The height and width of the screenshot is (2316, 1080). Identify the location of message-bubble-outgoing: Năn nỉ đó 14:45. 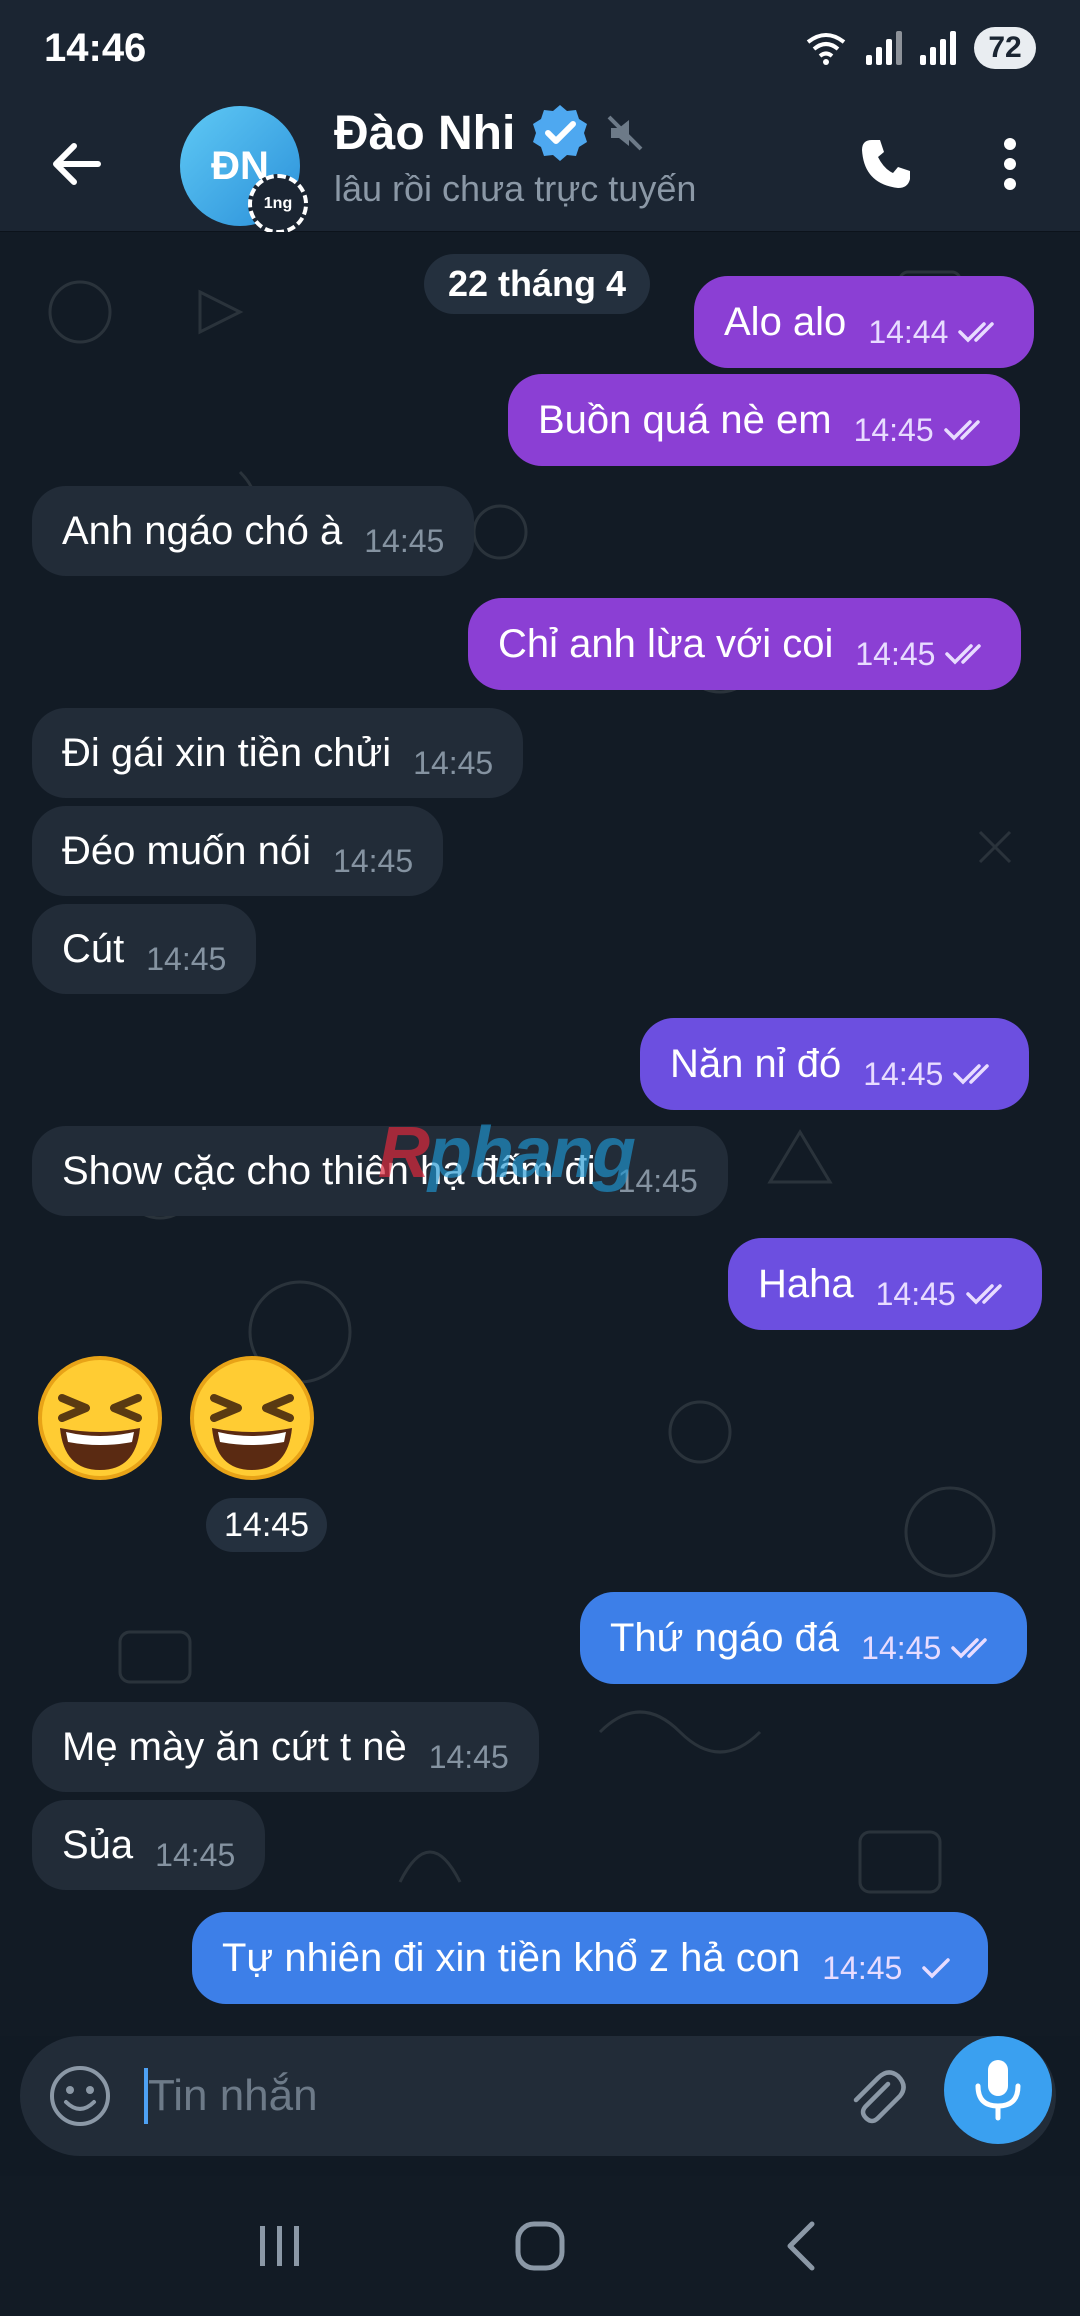
(835, 1064).